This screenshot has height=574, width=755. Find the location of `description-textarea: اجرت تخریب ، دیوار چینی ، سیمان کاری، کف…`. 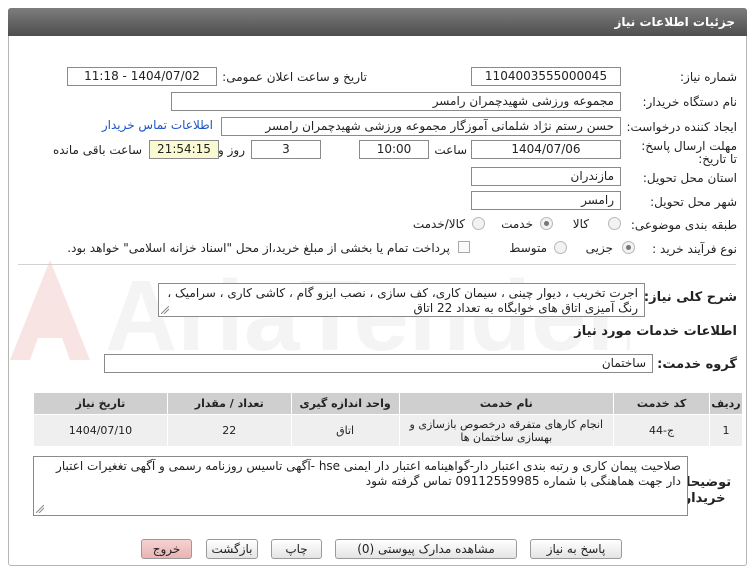

description-textarea: اجرت تخریب ، دیوار چینی ، سیمان کاری، کف… is located at coordinates (401, 300).